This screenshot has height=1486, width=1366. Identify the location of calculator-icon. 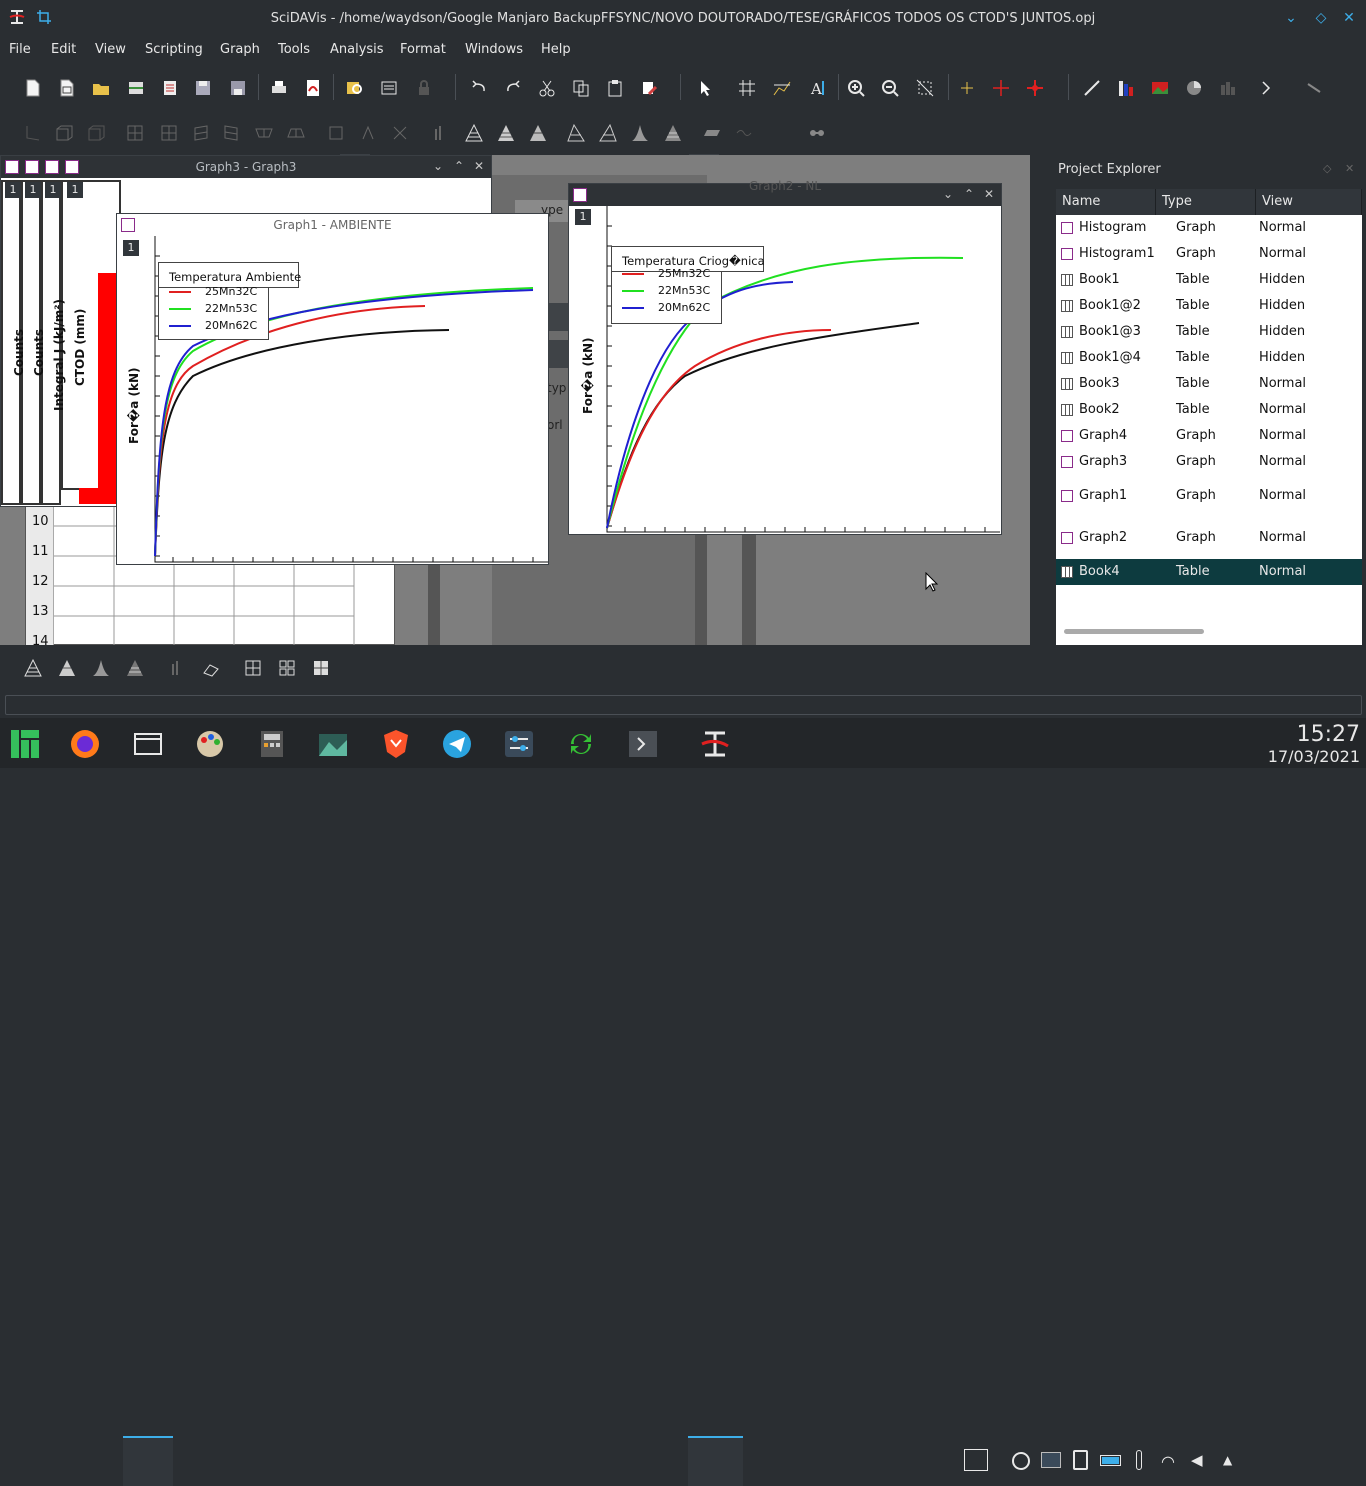
(272, 744).